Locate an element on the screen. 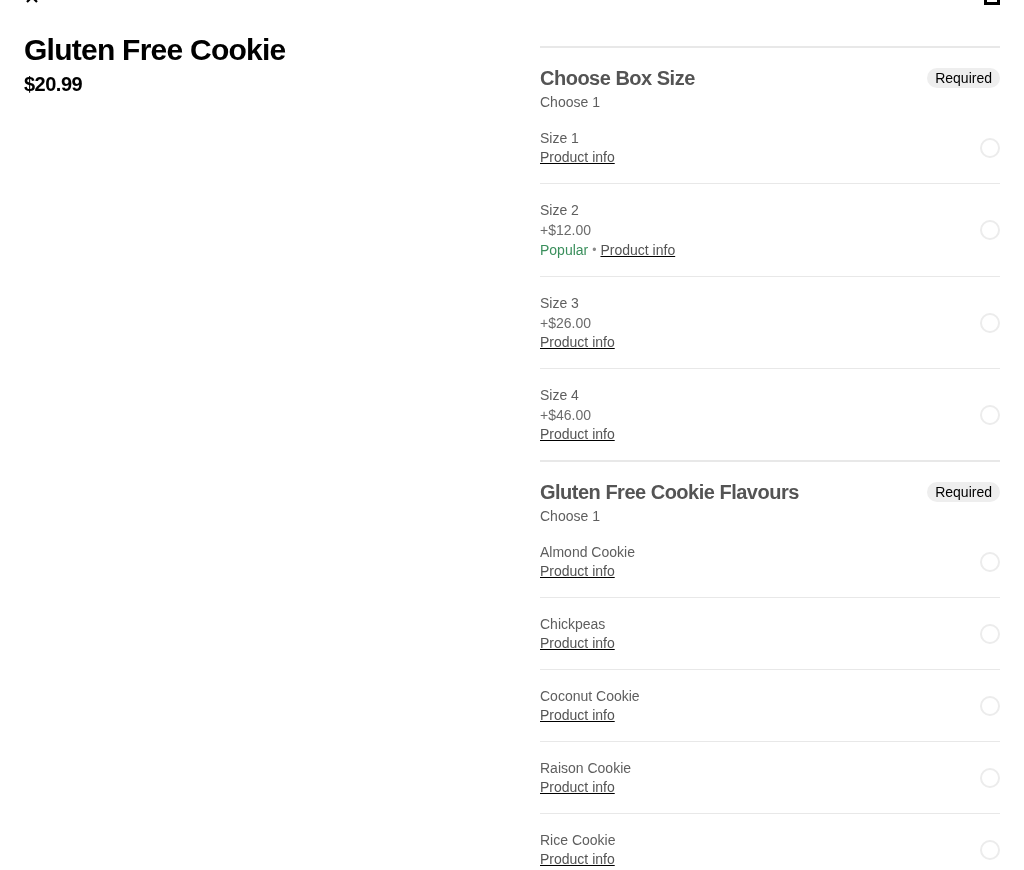  section-heading: Gluten Free Cookie Flavours is located at coordinates (669, 492).